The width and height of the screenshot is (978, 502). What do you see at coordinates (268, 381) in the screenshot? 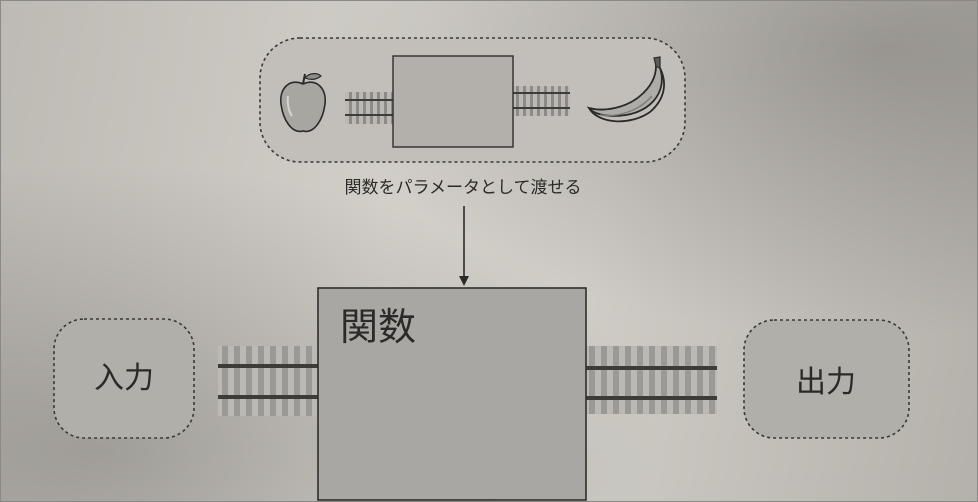
I see `left-track` at bounding box center [268, 381].